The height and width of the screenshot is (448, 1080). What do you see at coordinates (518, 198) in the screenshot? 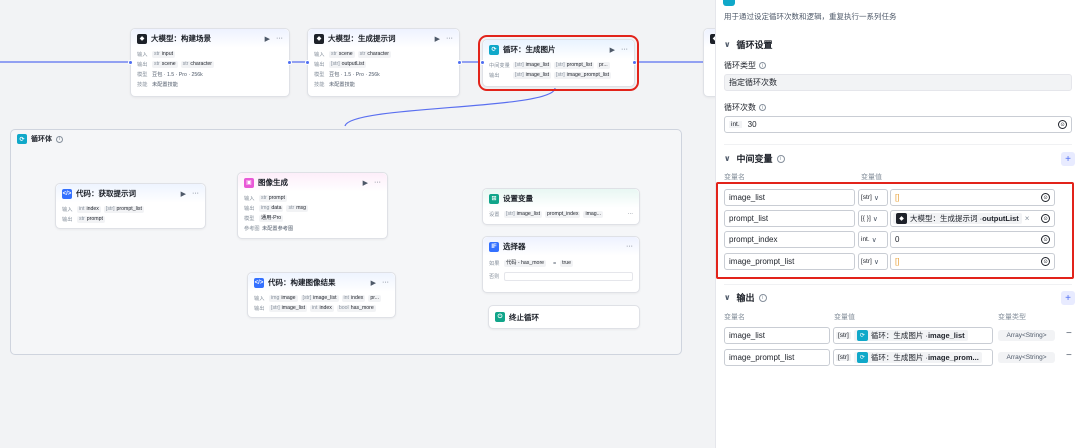
I see `node-title: 设置变量` at bounding box center [518, 198].